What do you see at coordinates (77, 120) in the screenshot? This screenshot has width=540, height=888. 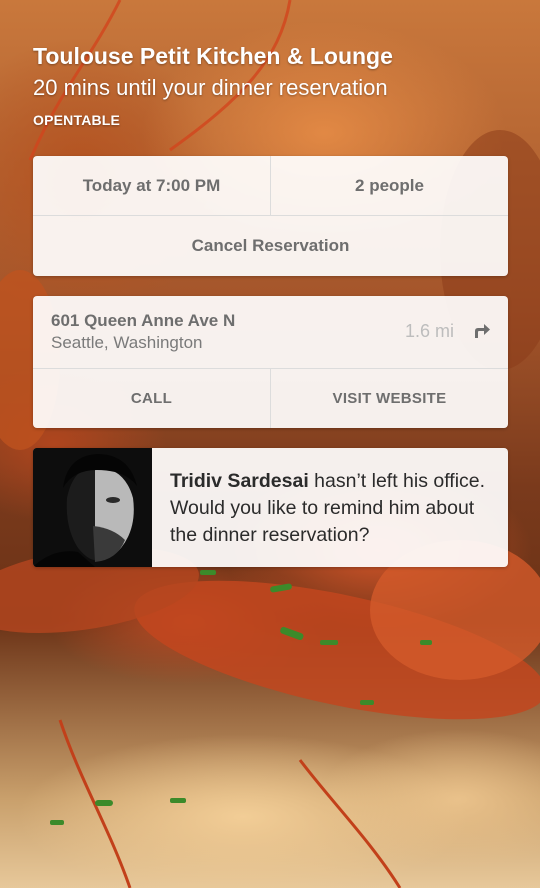 I see `source-label: OPENTABLE` at bounding box center [77, 120].